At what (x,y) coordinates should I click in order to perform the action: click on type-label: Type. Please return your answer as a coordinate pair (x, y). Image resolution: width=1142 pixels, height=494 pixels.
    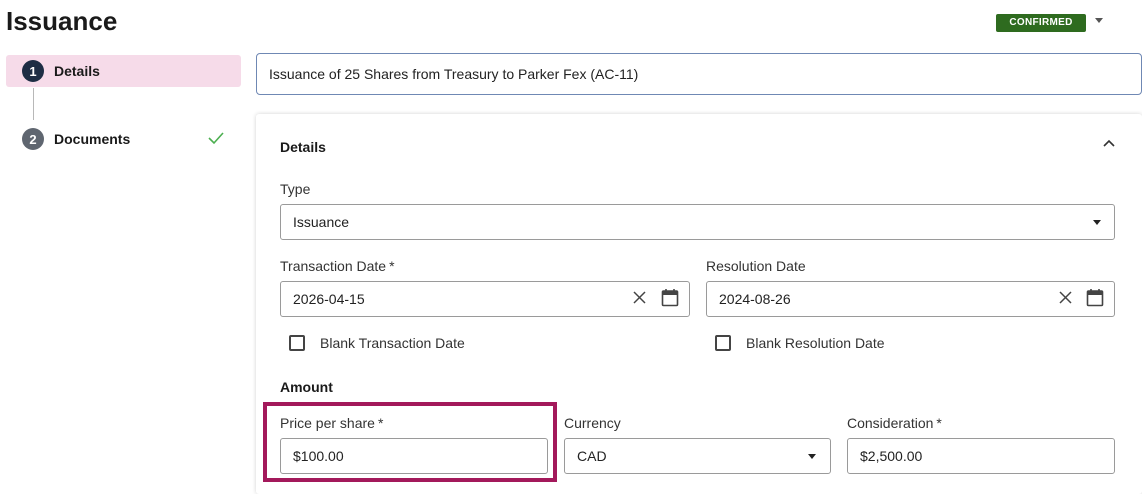
    Looking at the image, I should click on (295, 189).